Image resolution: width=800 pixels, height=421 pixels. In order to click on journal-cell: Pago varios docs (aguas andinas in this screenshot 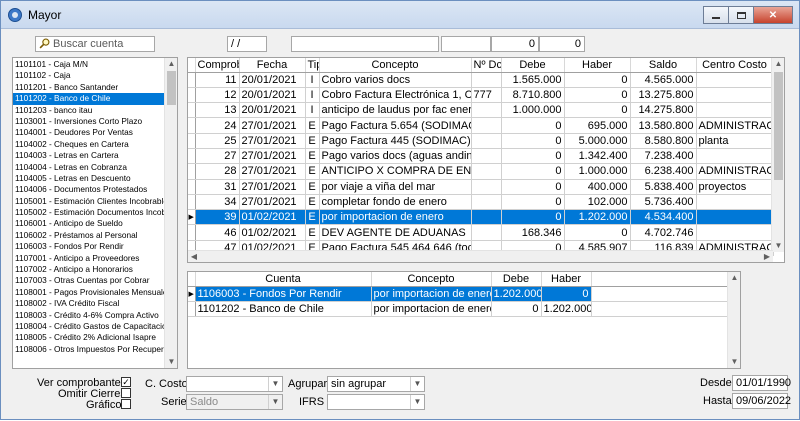, I will do `click(395, 156)`.